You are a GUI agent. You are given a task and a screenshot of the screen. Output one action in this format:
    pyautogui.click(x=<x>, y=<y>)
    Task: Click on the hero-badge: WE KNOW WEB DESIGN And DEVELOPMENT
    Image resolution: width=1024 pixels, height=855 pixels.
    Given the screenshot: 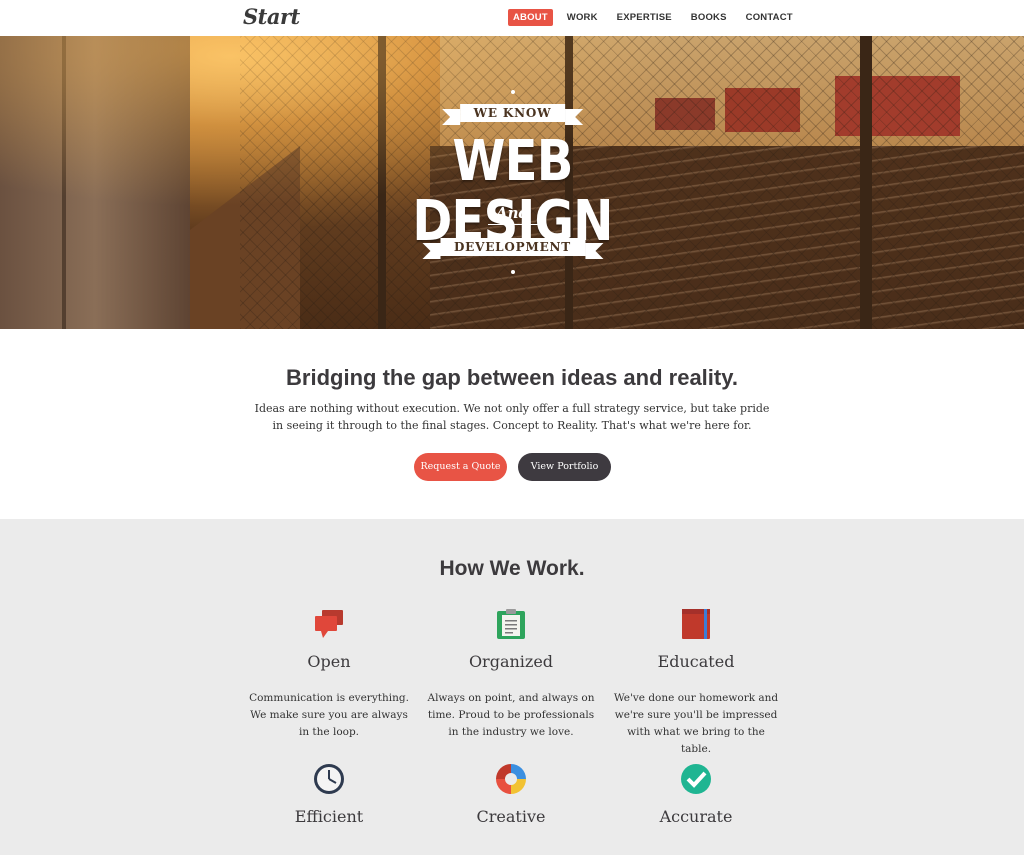 What is the action you would take?
    pyautogui.click(x=512, y=181)
    